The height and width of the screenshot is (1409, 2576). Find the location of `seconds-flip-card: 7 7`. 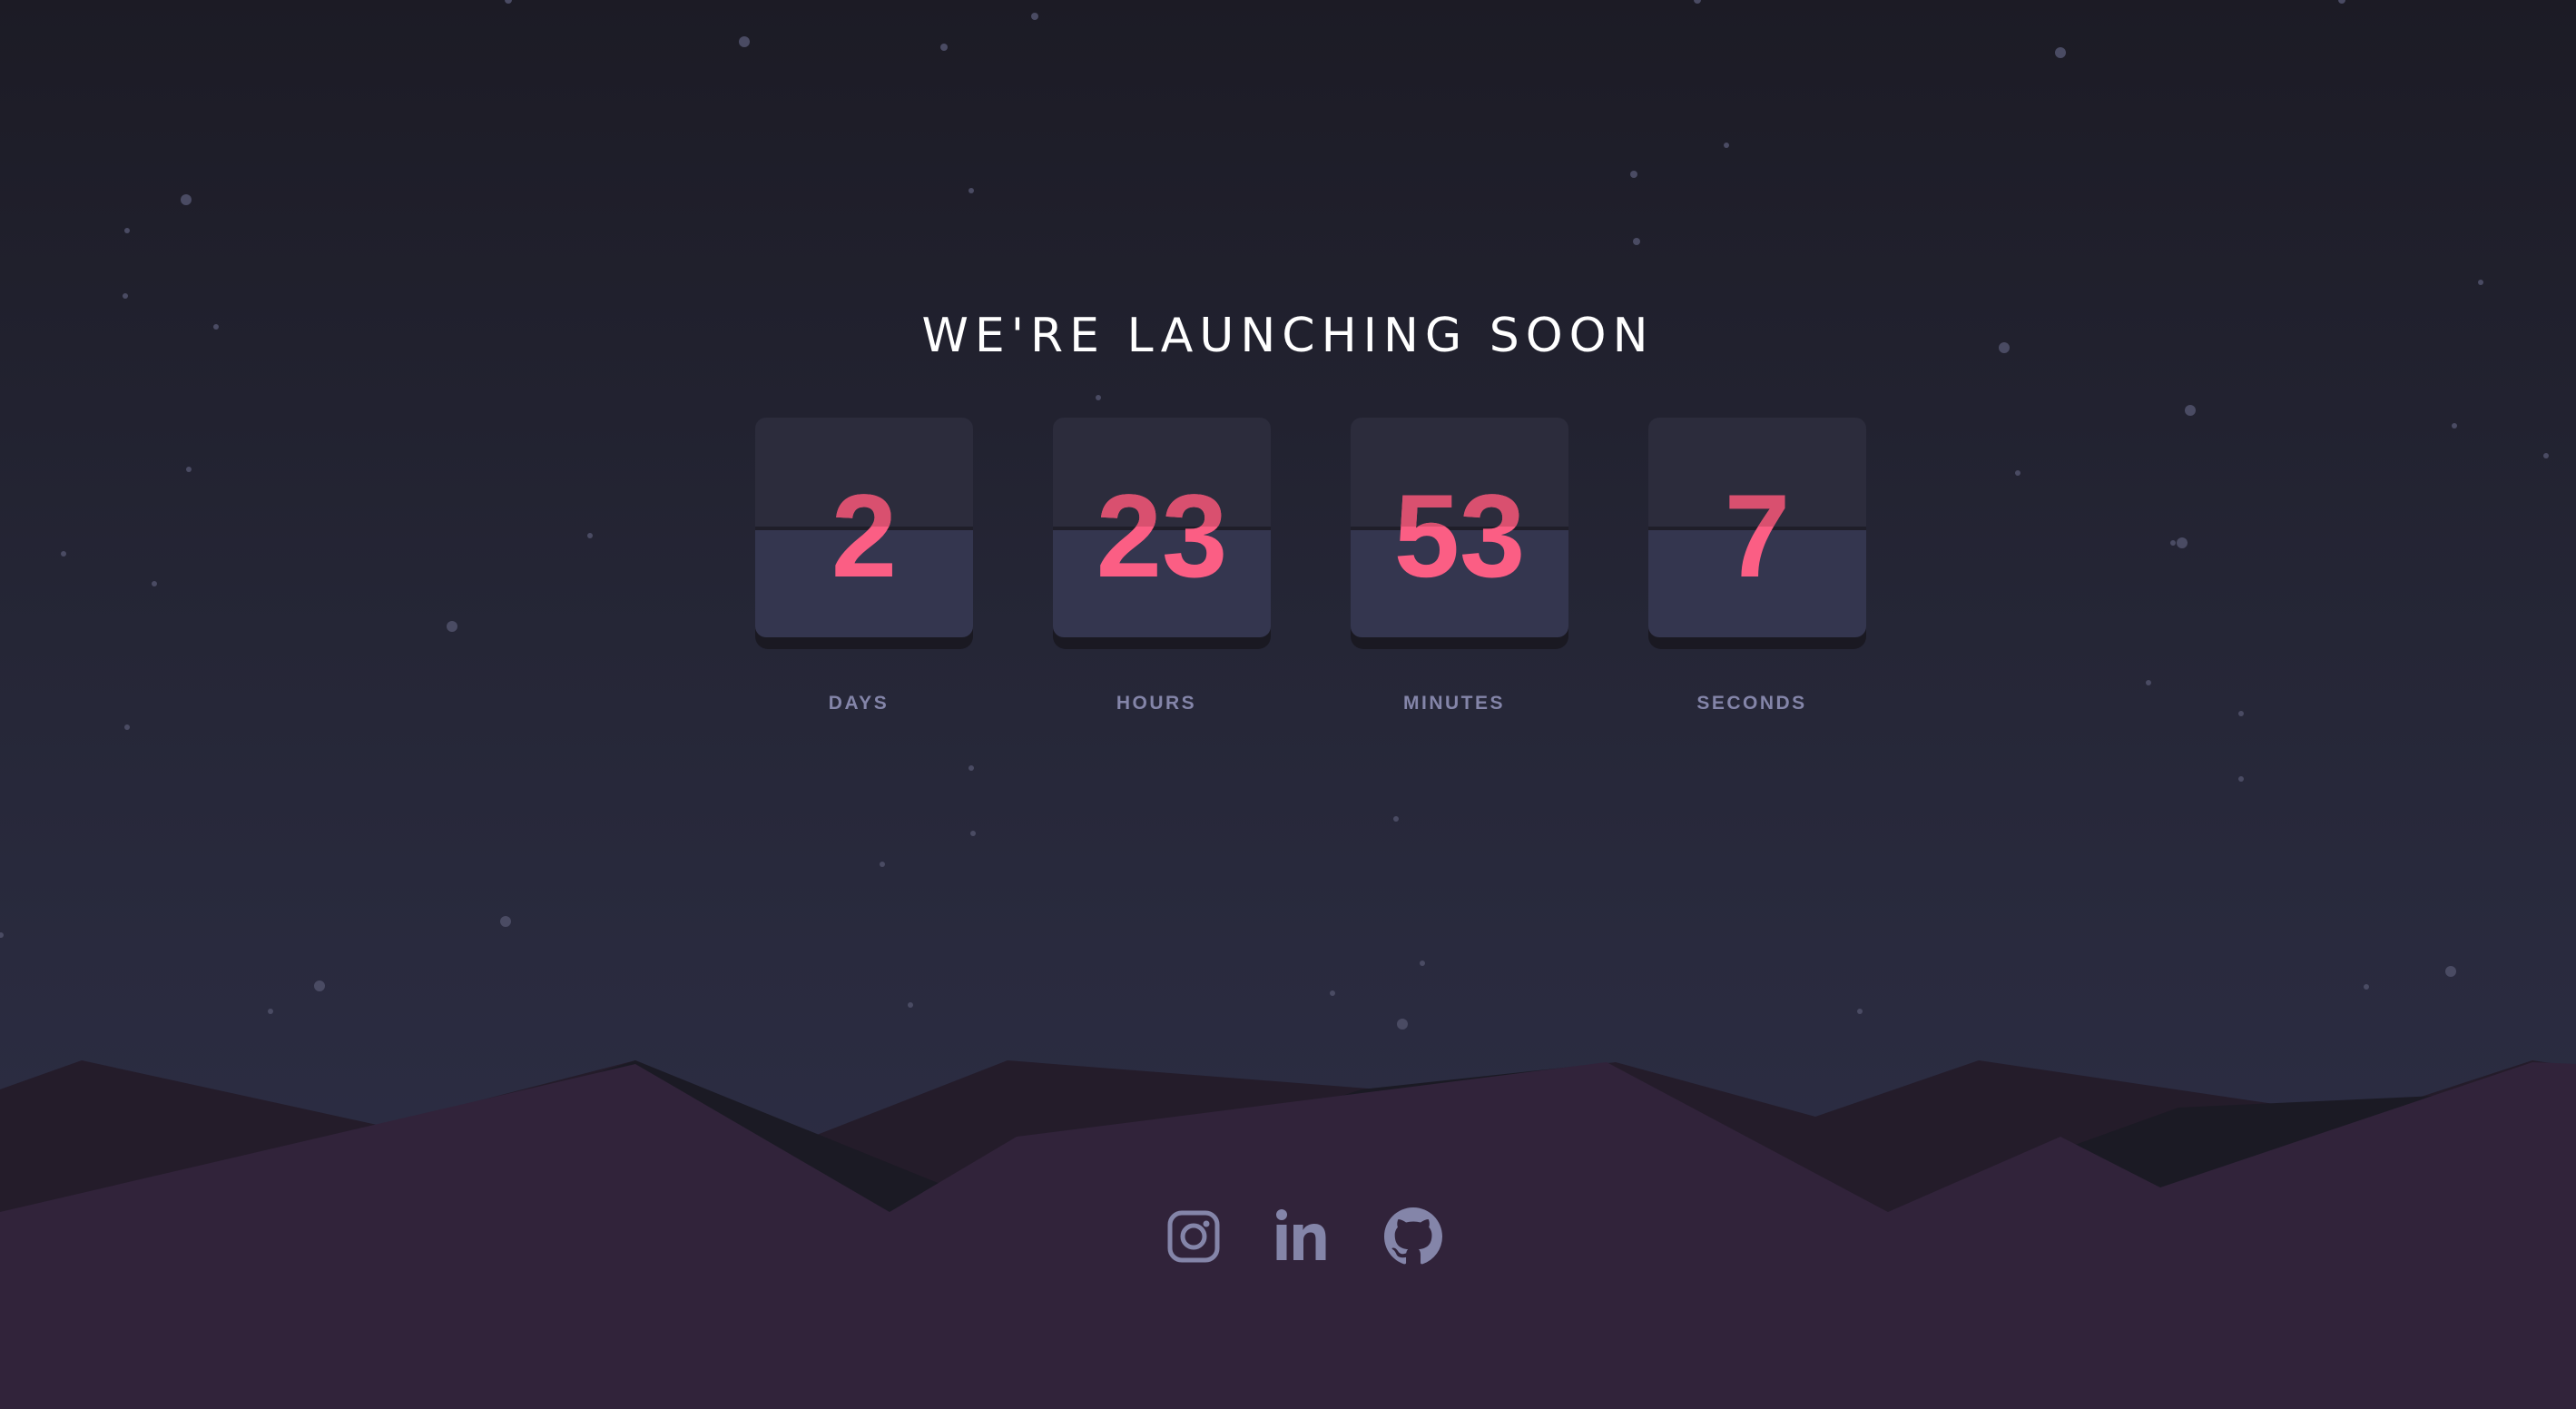

seconds-flip-card: 7 7 is located at coordinates (1757, 533).